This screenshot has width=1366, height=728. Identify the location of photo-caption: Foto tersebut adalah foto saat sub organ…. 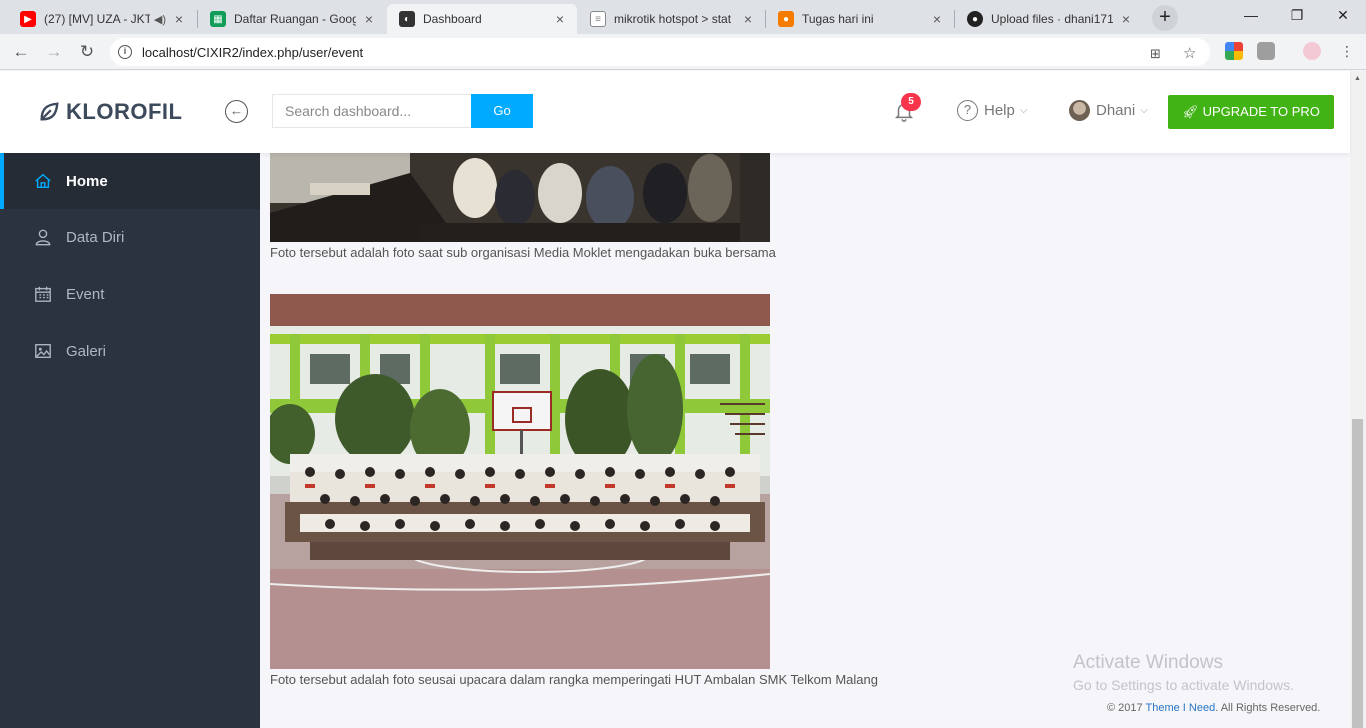
(523, 252).